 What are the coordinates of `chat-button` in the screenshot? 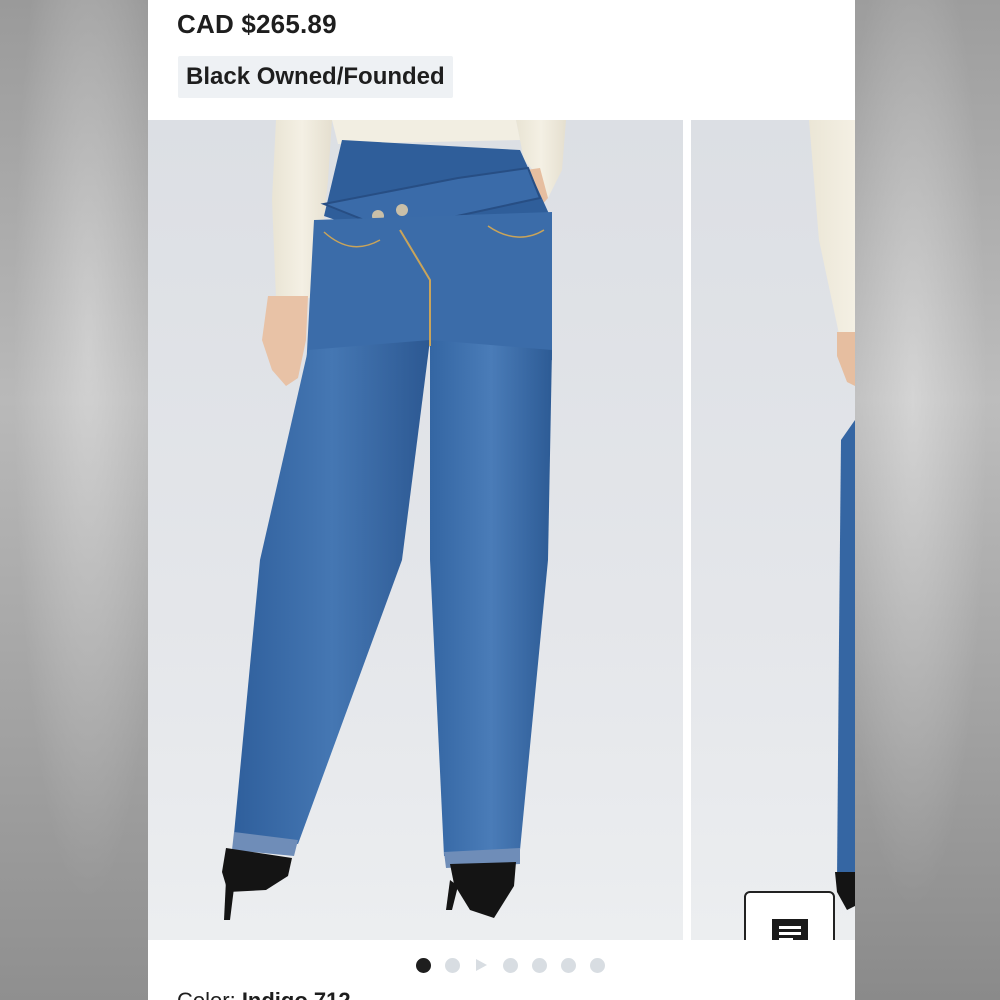 It's located at (789, 915).